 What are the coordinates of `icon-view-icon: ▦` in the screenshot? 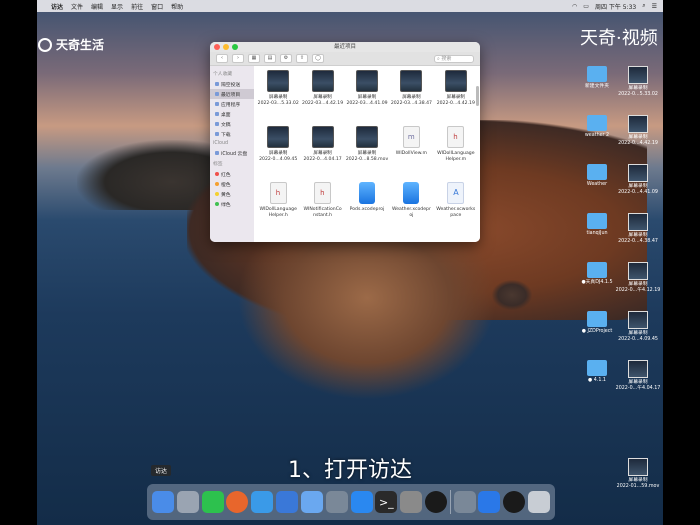 It's located at (254, 58).